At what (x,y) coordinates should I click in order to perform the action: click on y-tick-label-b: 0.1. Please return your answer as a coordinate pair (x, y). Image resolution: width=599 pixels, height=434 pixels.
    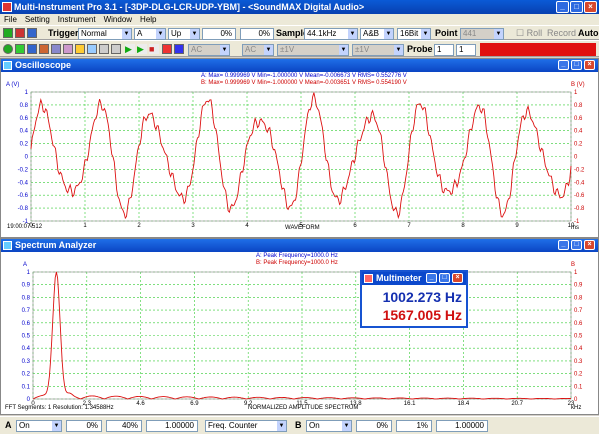
    Looking at the image, I should click on (578, 387).